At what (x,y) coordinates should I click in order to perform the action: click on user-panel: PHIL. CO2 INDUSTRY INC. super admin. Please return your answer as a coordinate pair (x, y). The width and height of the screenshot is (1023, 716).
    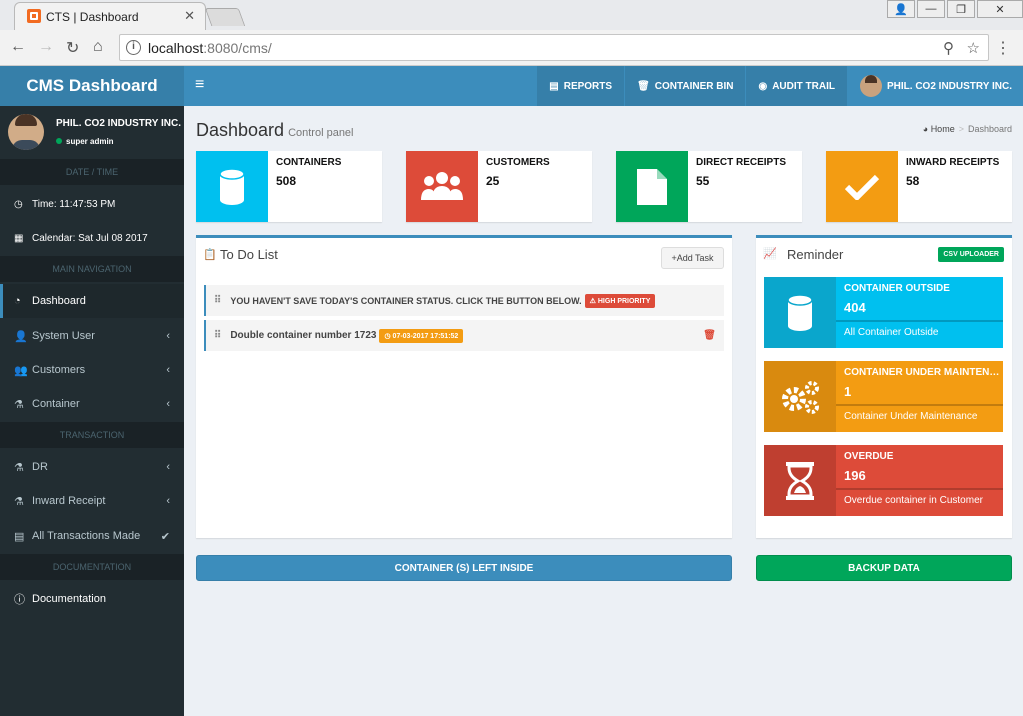
    Looking at the image, I should click on (92, 132).